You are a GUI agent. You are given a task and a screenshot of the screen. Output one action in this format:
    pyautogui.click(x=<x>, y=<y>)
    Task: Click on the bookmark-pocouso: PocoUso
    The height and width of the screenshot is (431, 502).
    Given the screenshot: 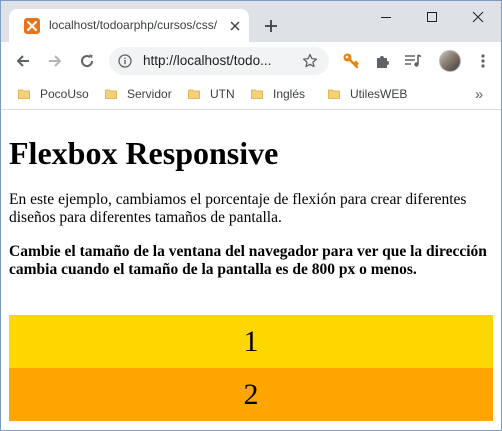 What is the action you would take?
    pyautogui.click(x=53, y=94)
    